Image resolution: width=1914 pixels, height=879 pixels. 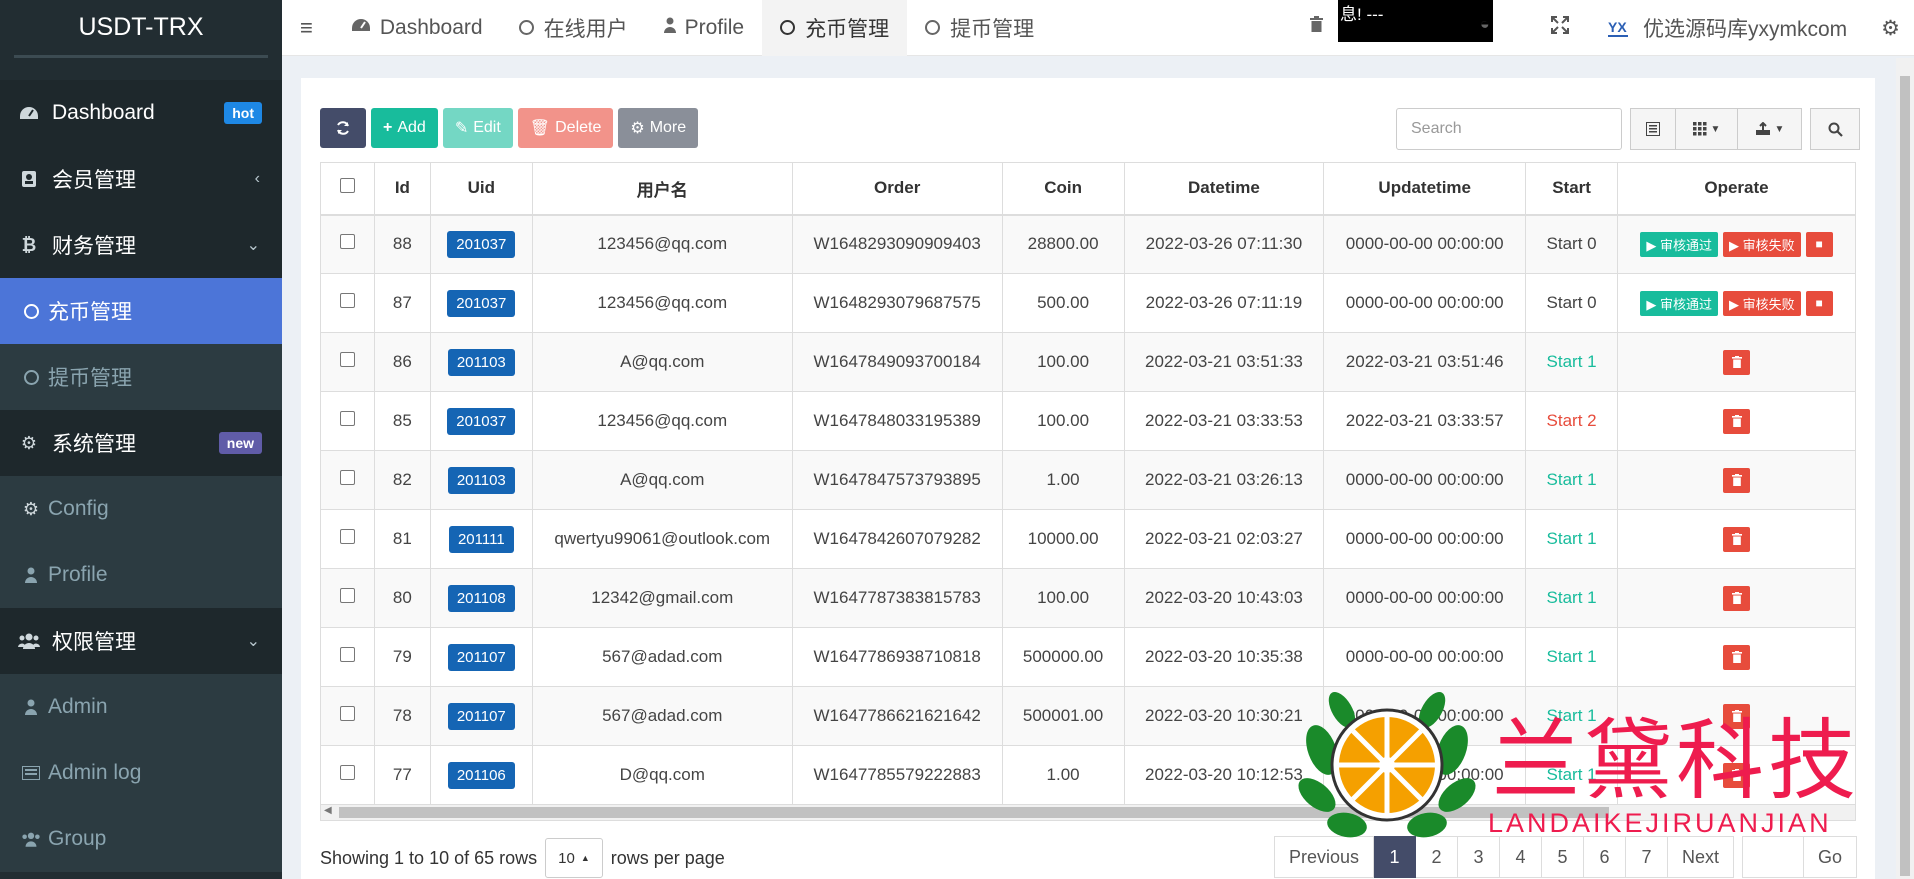 I want to click on col-order: Order, so click(x=897, y=189).